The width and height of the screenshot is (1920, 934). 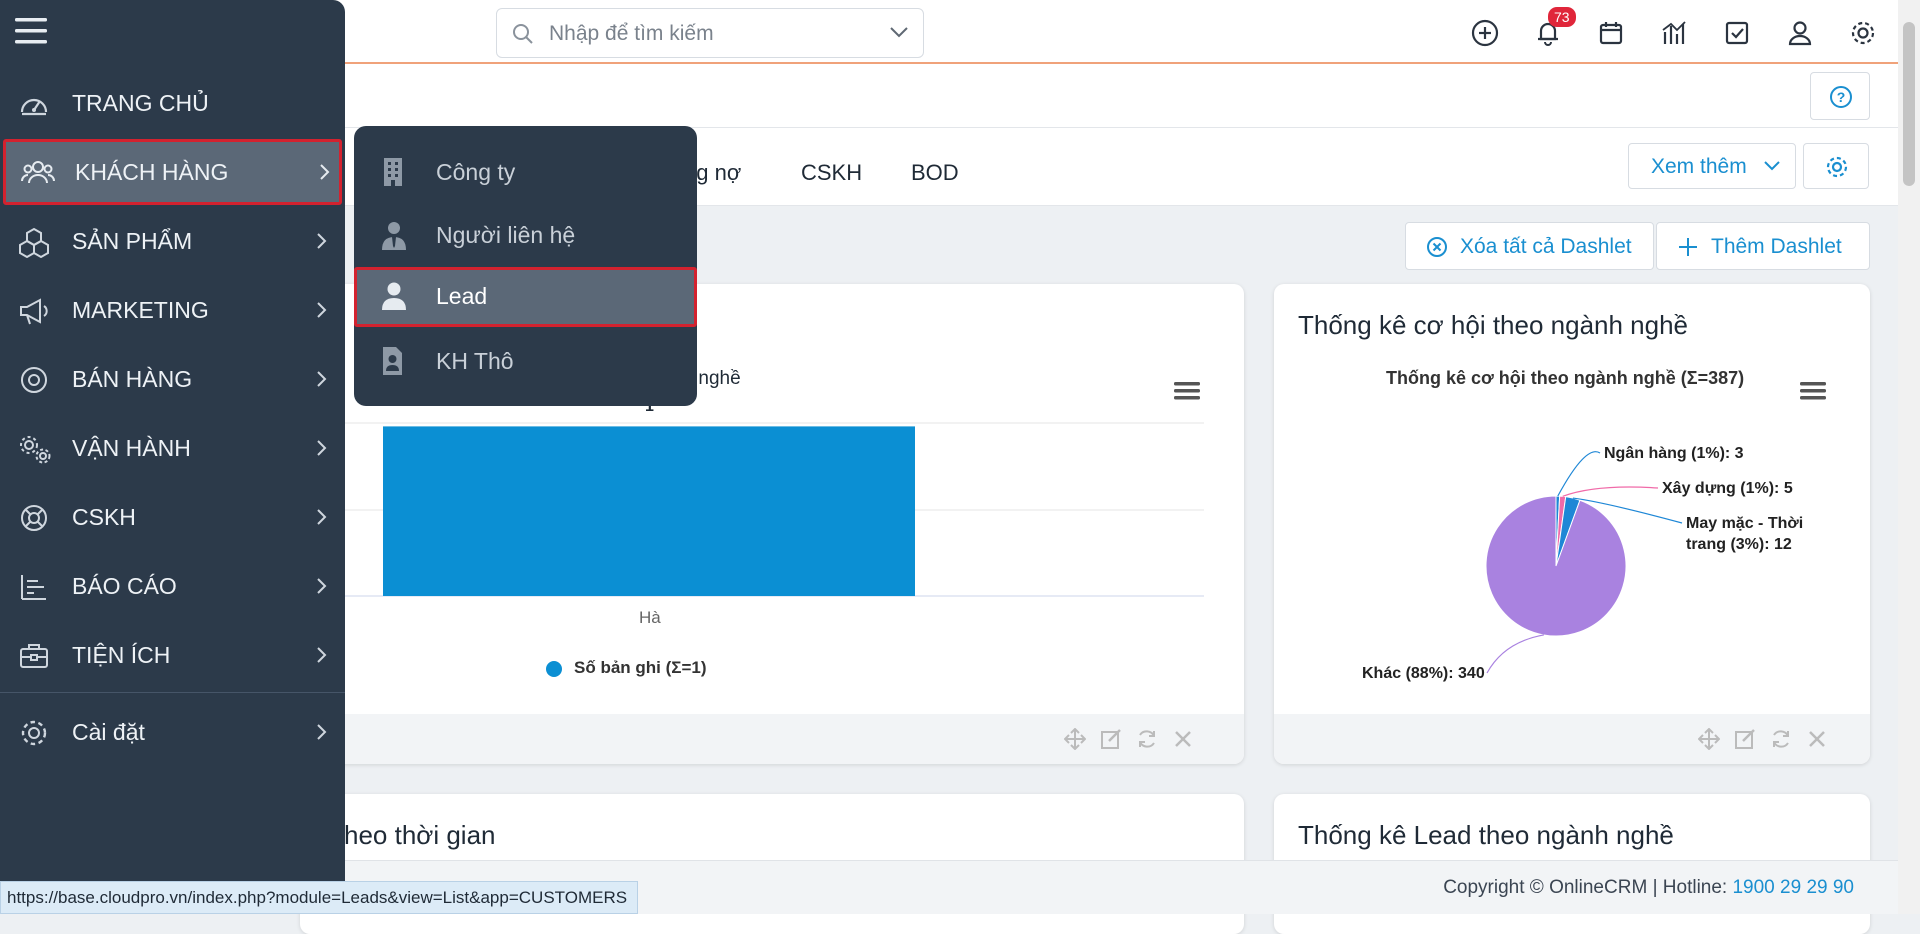 I want to click on help-button: ?, so click(x=1840, y=96).